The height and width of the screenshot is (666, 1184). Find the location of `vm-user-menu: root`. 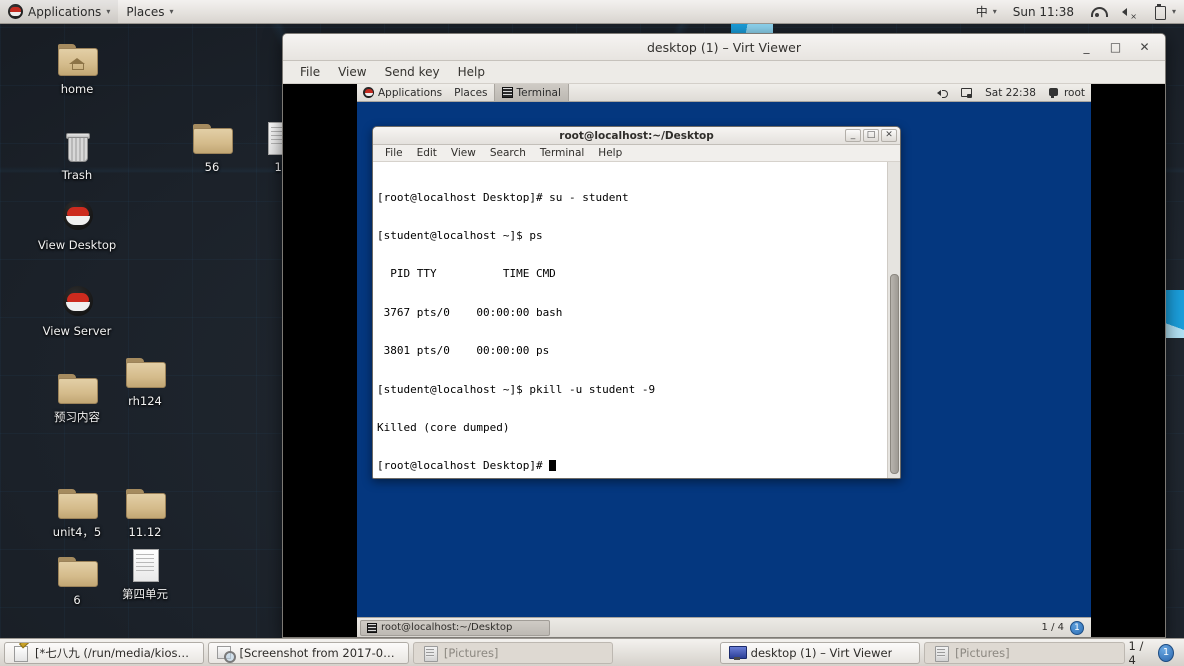

vm-user-menu: root is located at coordinates (1066, 92).